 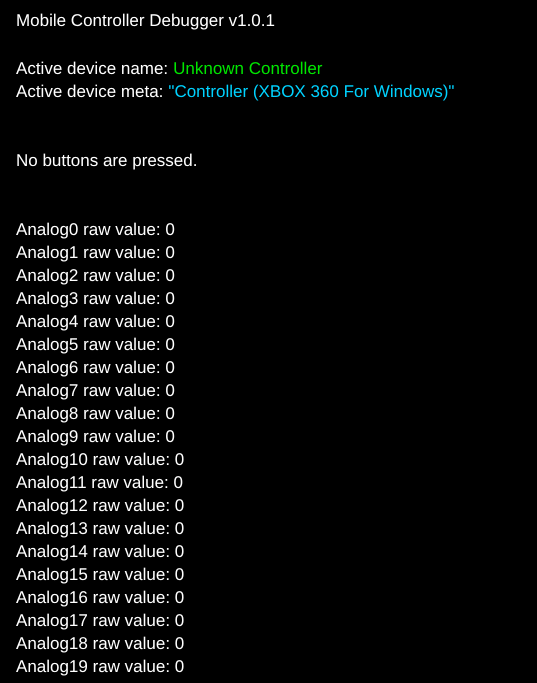 What do you see at coordinates (100, 644) in the screenshot?
I see `analog-reading: Analog18 raw value: 0` at bounding box center [100, 644].